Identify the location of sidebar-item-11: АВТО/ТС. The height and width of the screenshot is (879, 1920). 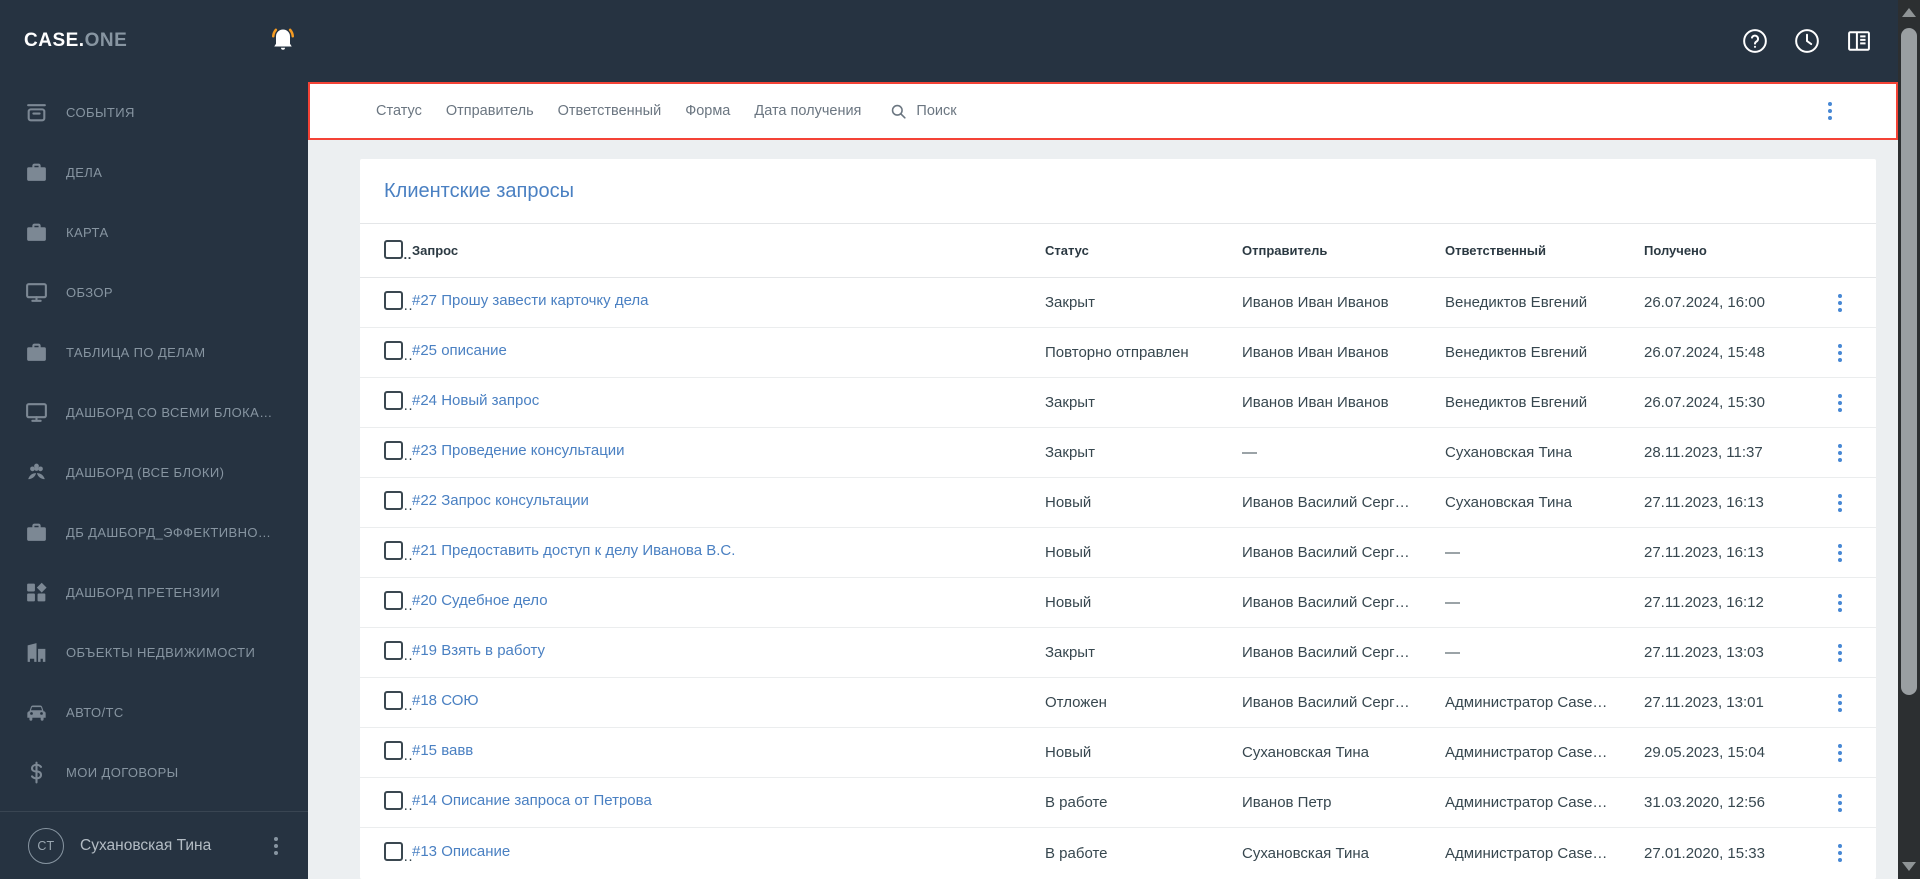
(154, 712).